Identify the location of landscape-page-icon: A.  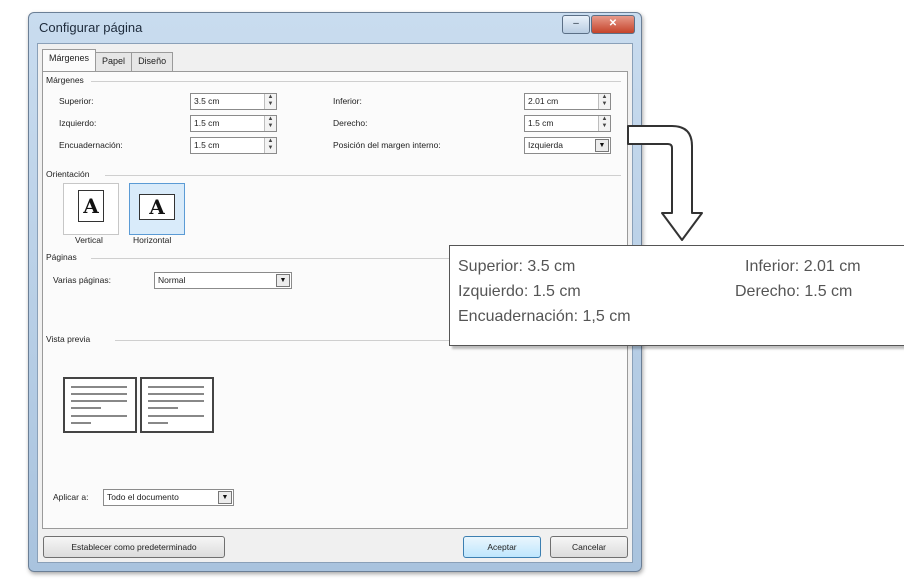
(157, 207).